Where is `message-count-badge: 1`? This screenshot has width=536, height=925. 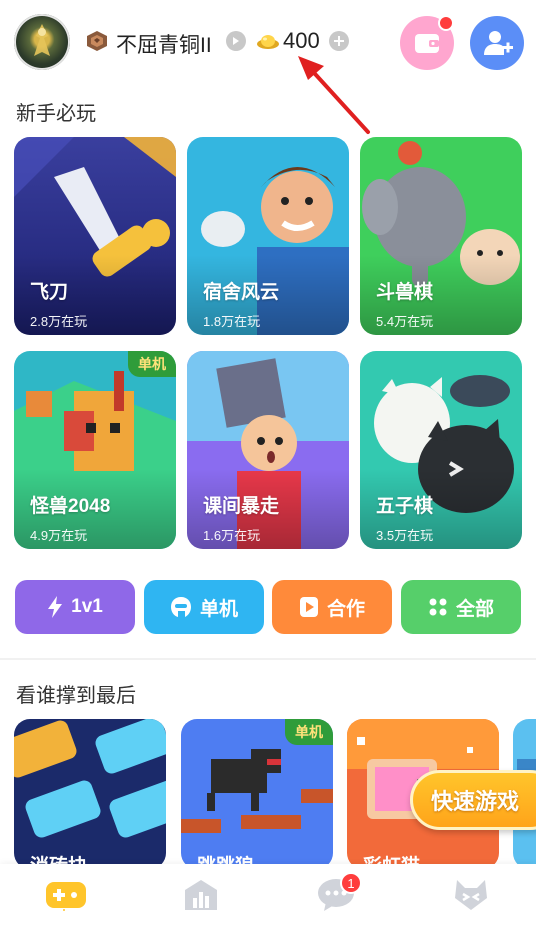
message-count-badge: 1 is located at coordinates (351, 883).